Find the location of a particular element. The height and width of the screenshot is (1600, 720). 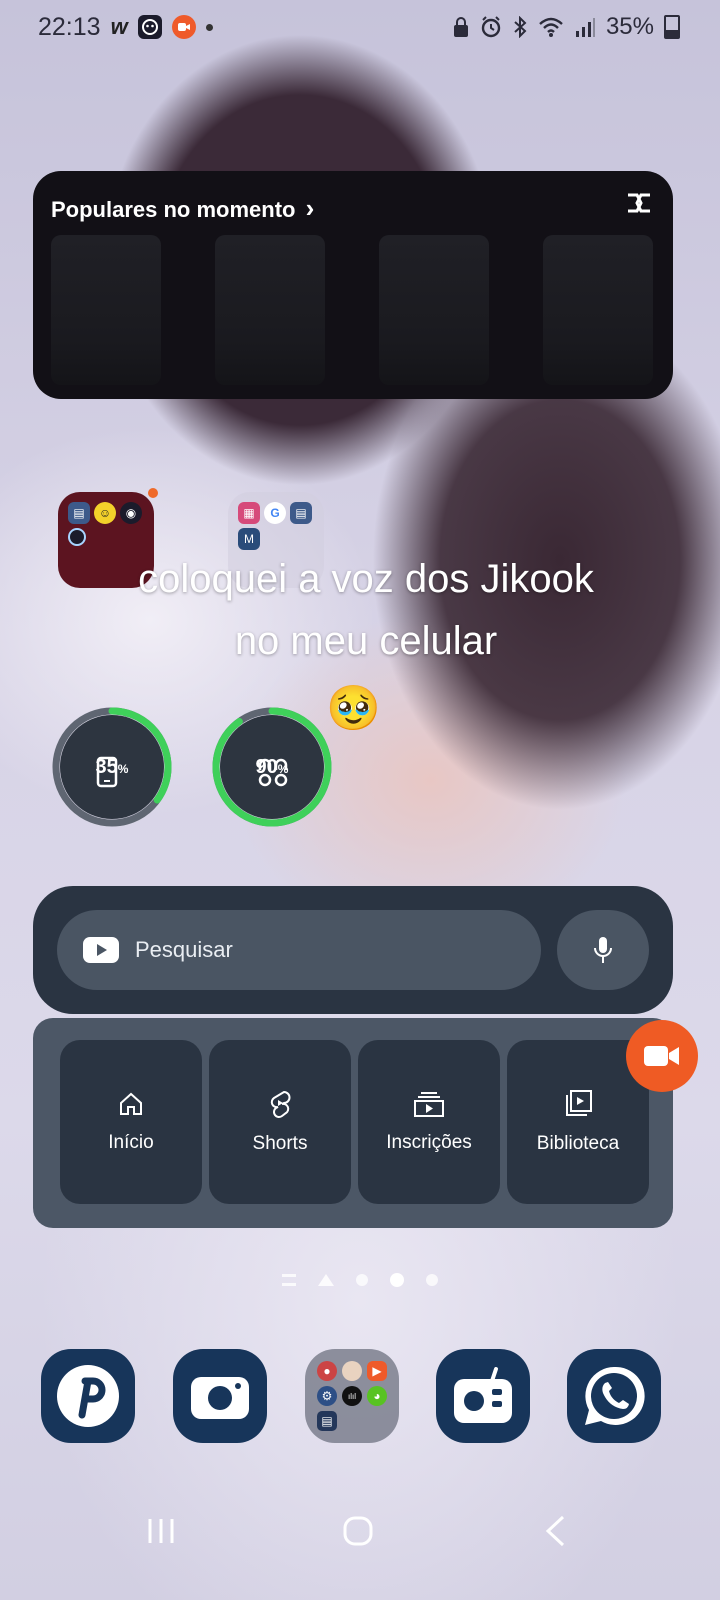

face-app-icon: ◉ is located at coordinates (131, 513).